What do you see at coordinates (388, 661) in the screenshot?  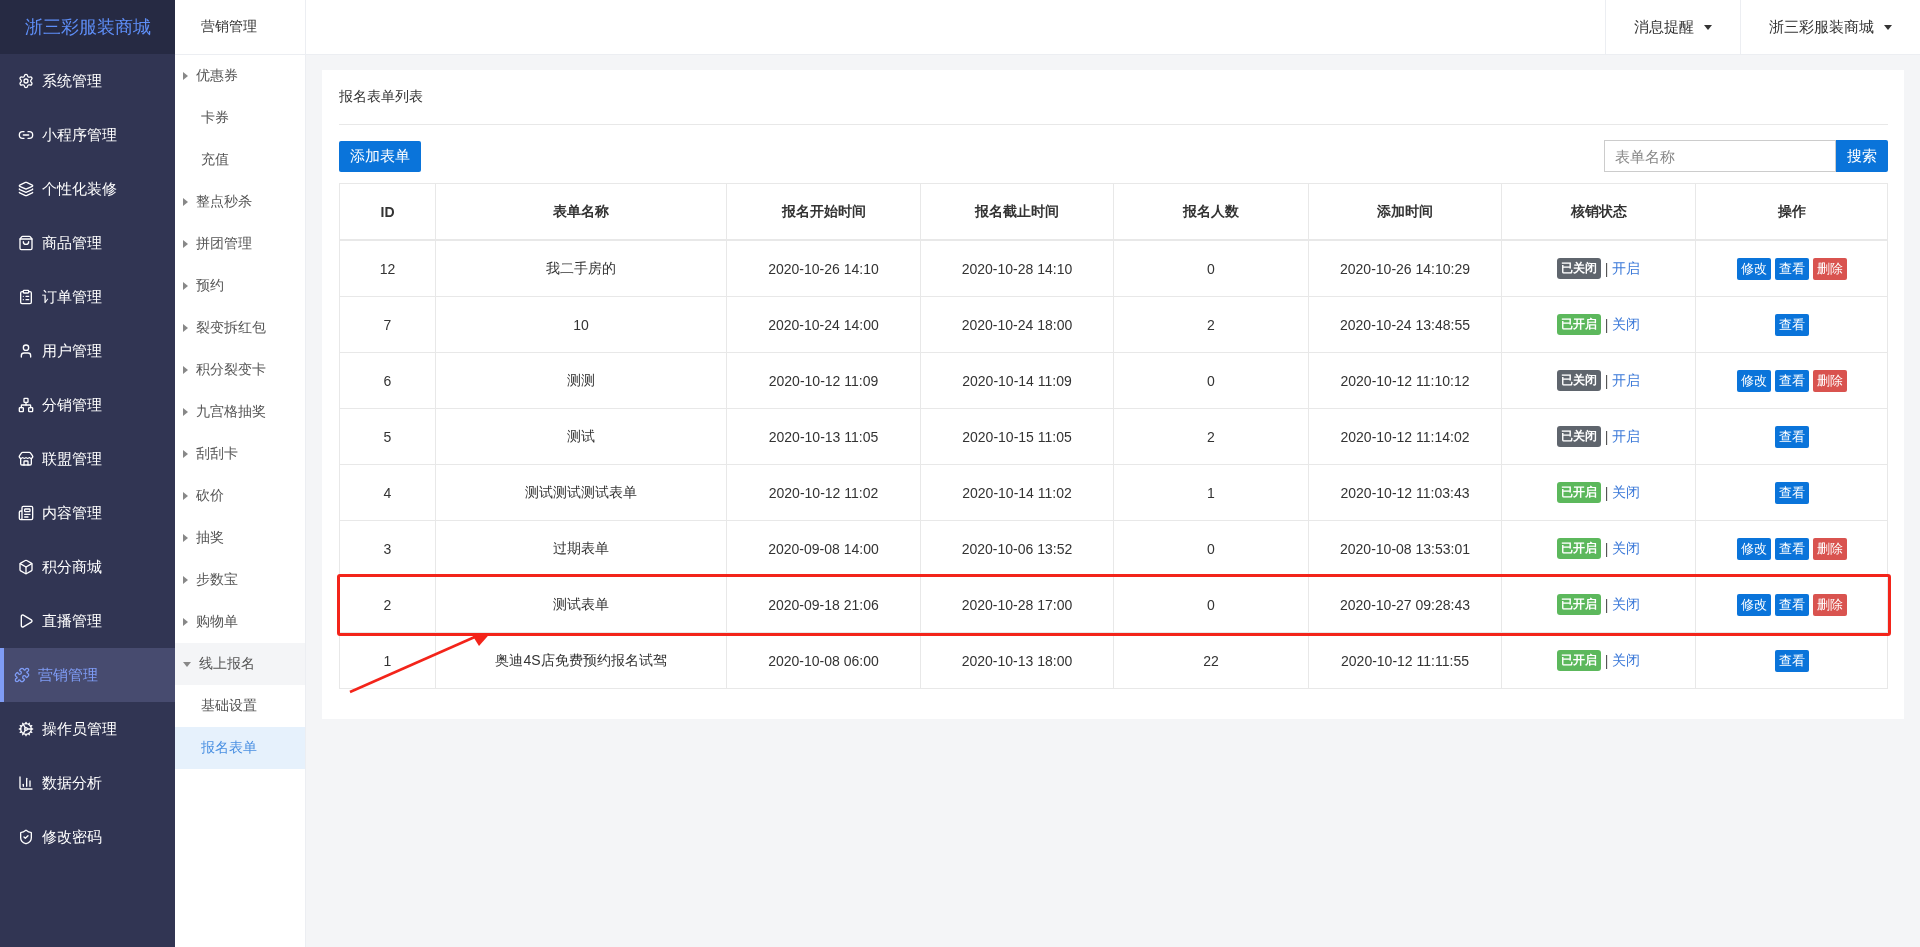 I see `table-cell: 1` at bounding box center [388, 661].